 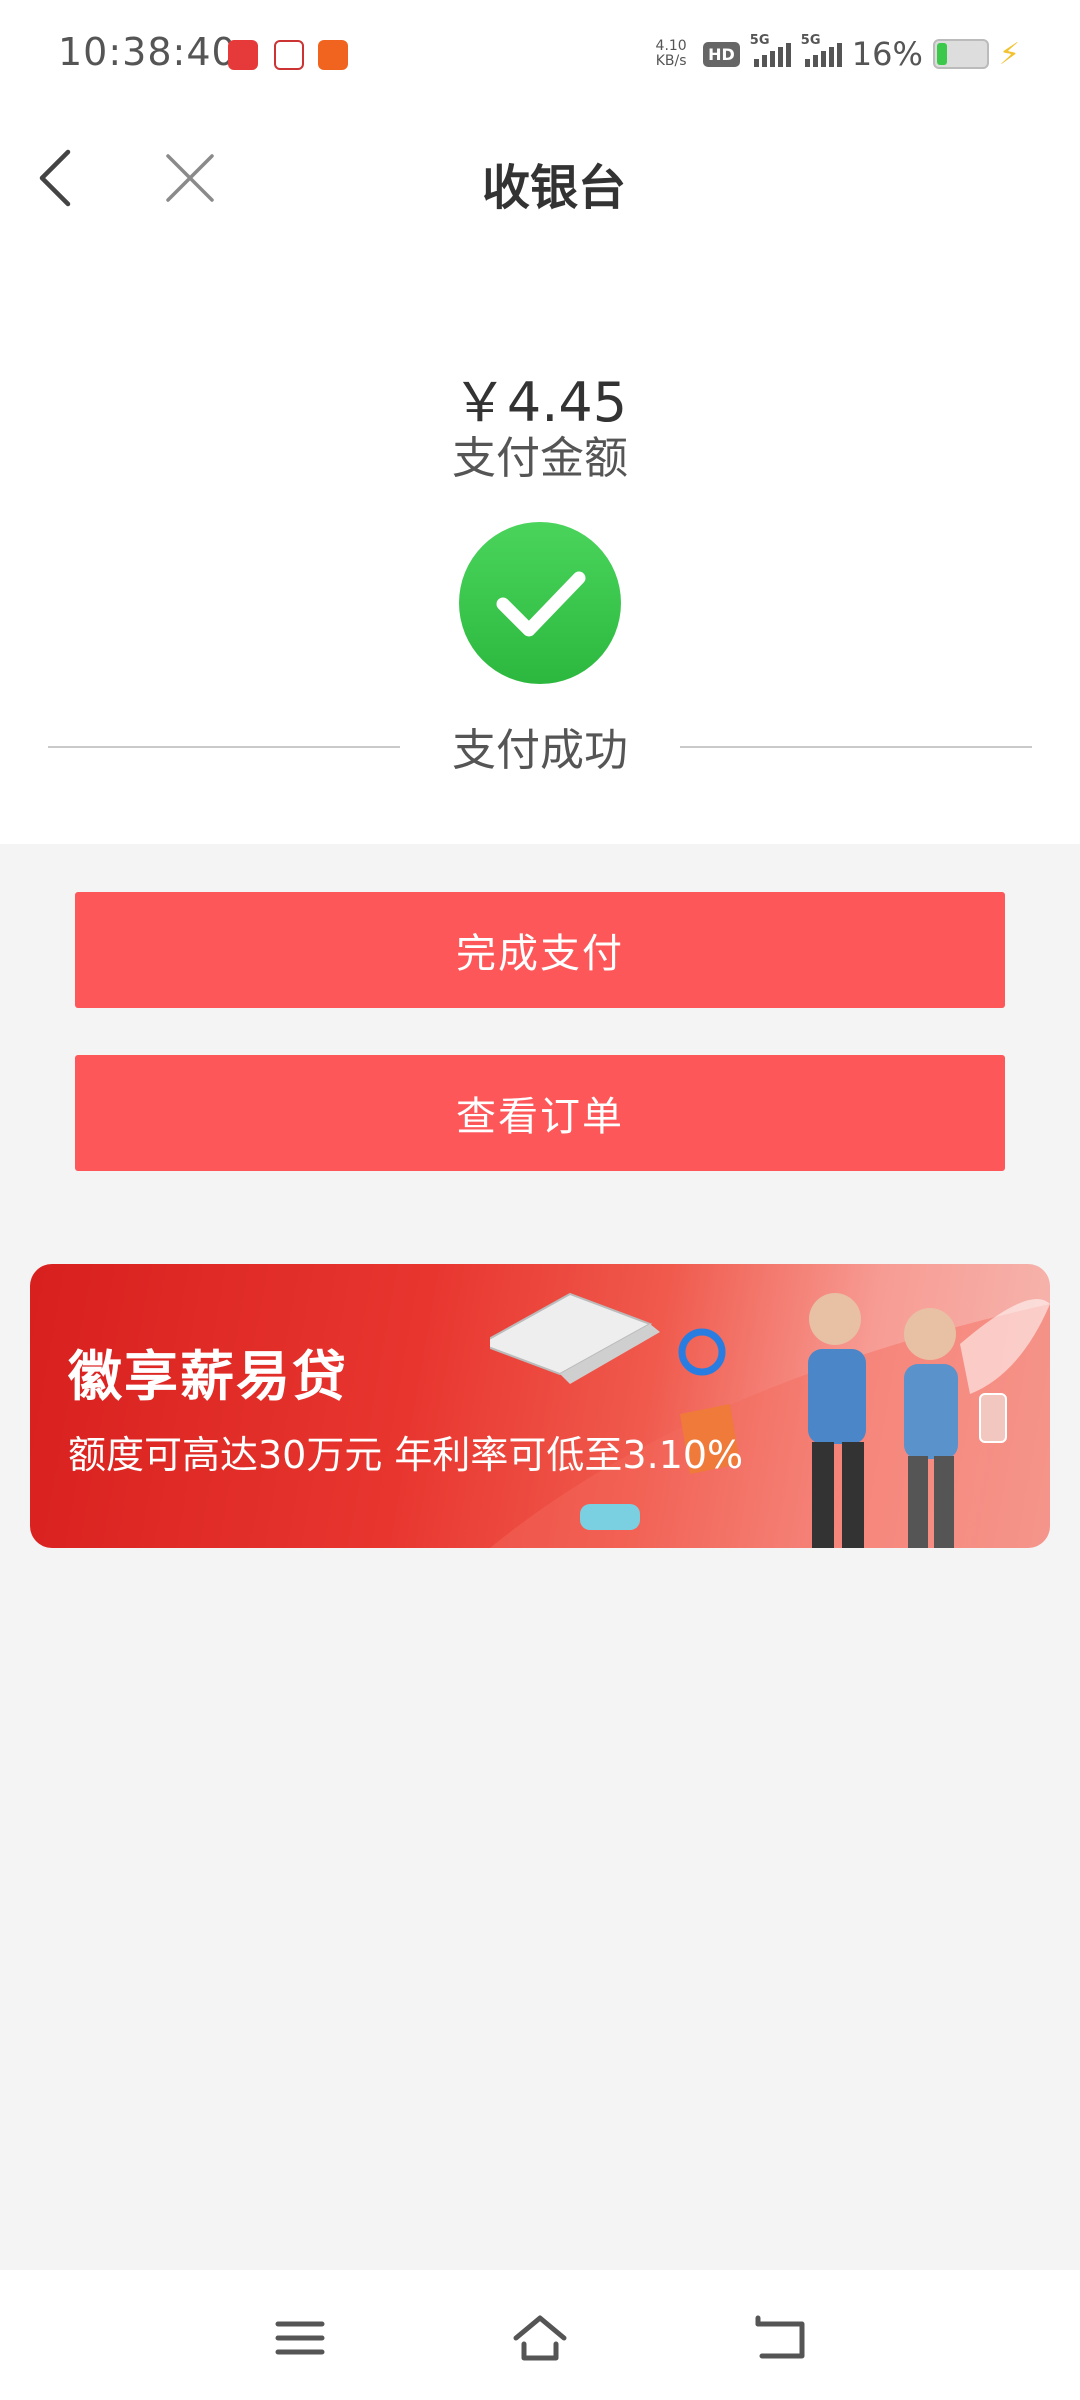 I want to click on loan-promo-banner: 徽享薪易贷 额度可高达30万元 年利率可低至3.10%, so click(x=540, y=1406).